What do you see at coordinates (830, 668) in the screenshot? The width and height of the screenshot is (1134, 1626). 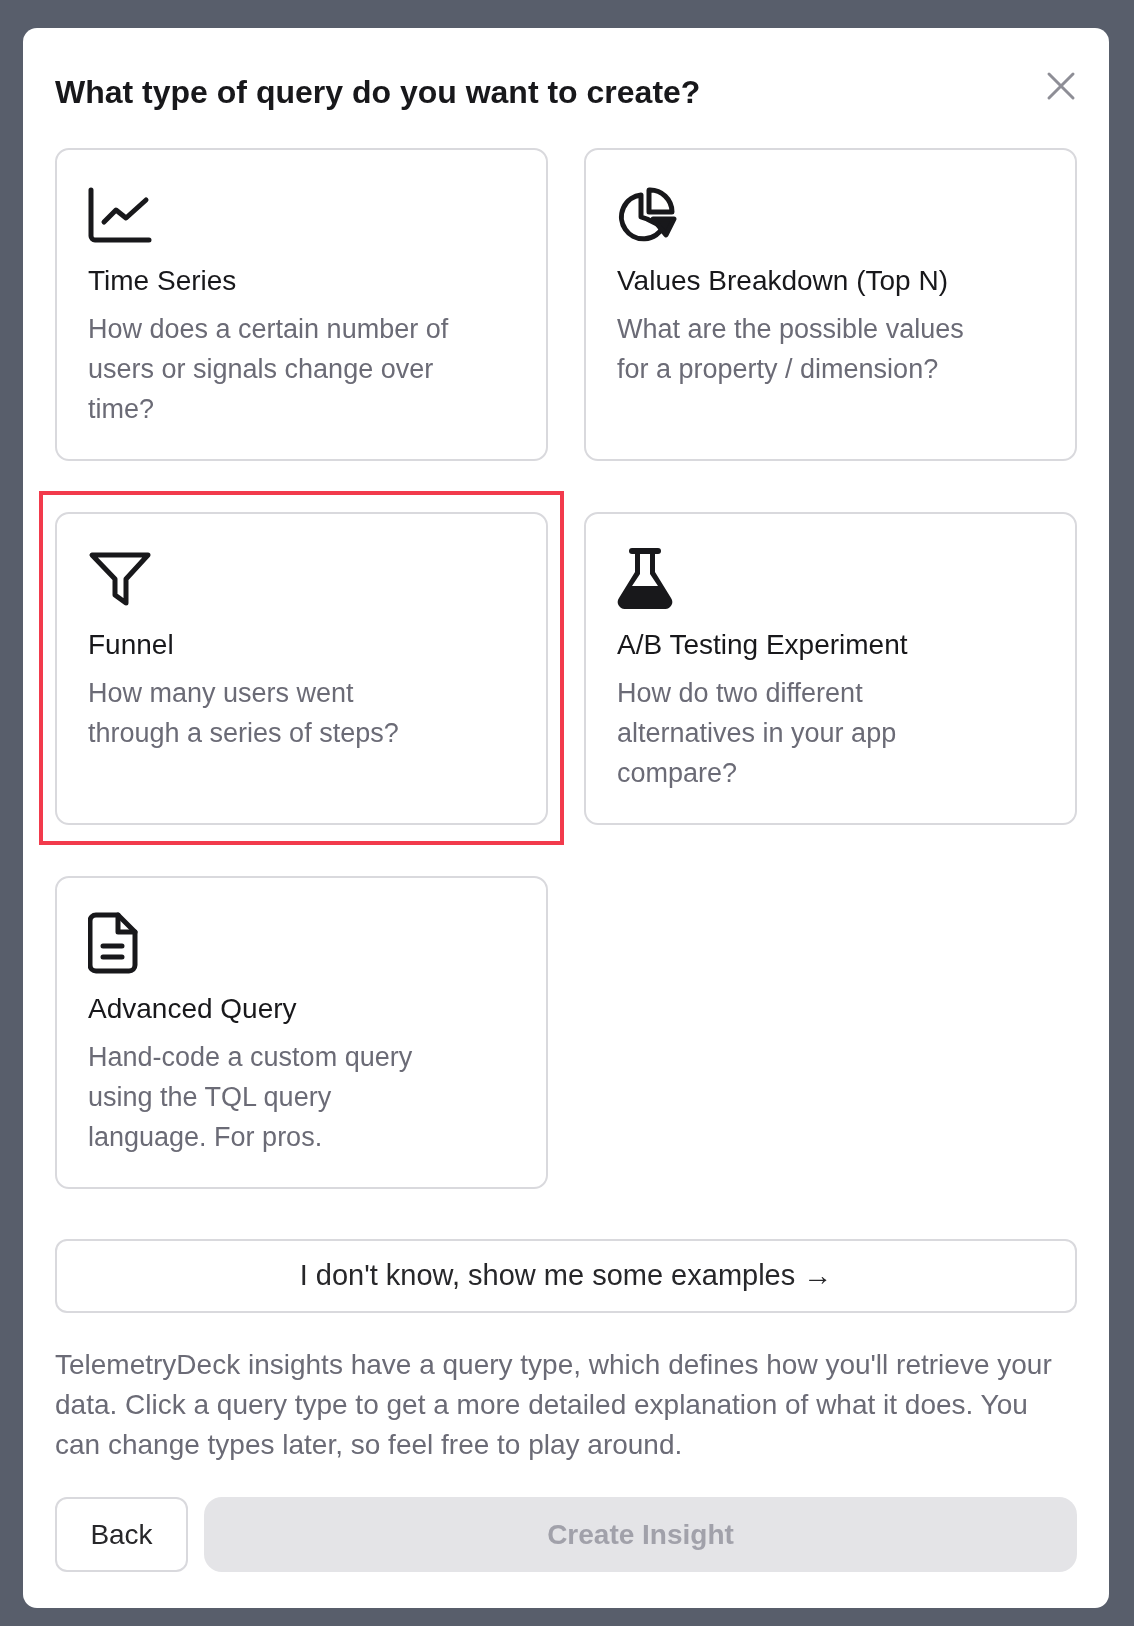 I see `query-type-card: A/B Testing Experiment How do two different alternatives in your app compare?` at bounding box center [830, 668].